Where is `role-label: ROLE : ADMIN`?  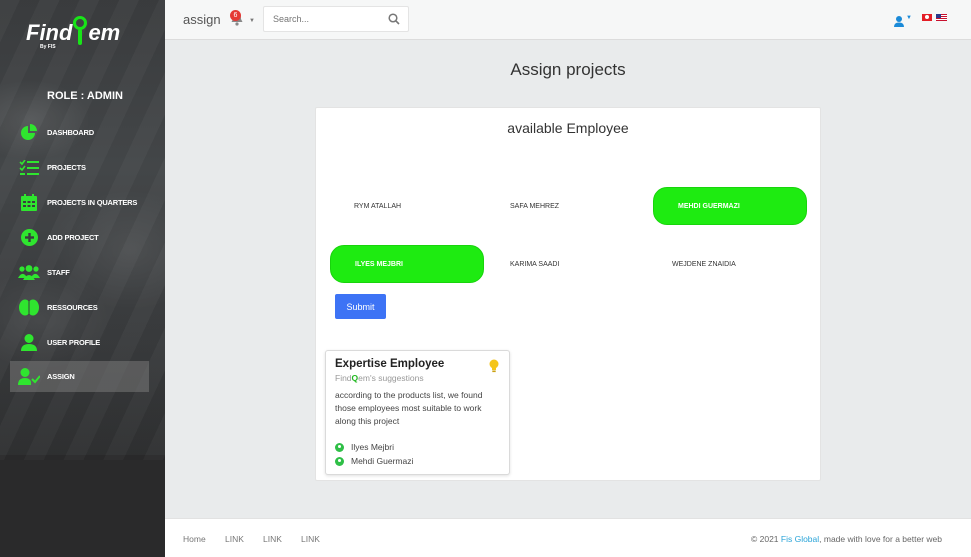
role-label: ROLE : ADMIN is located at coordinates (85, 96).